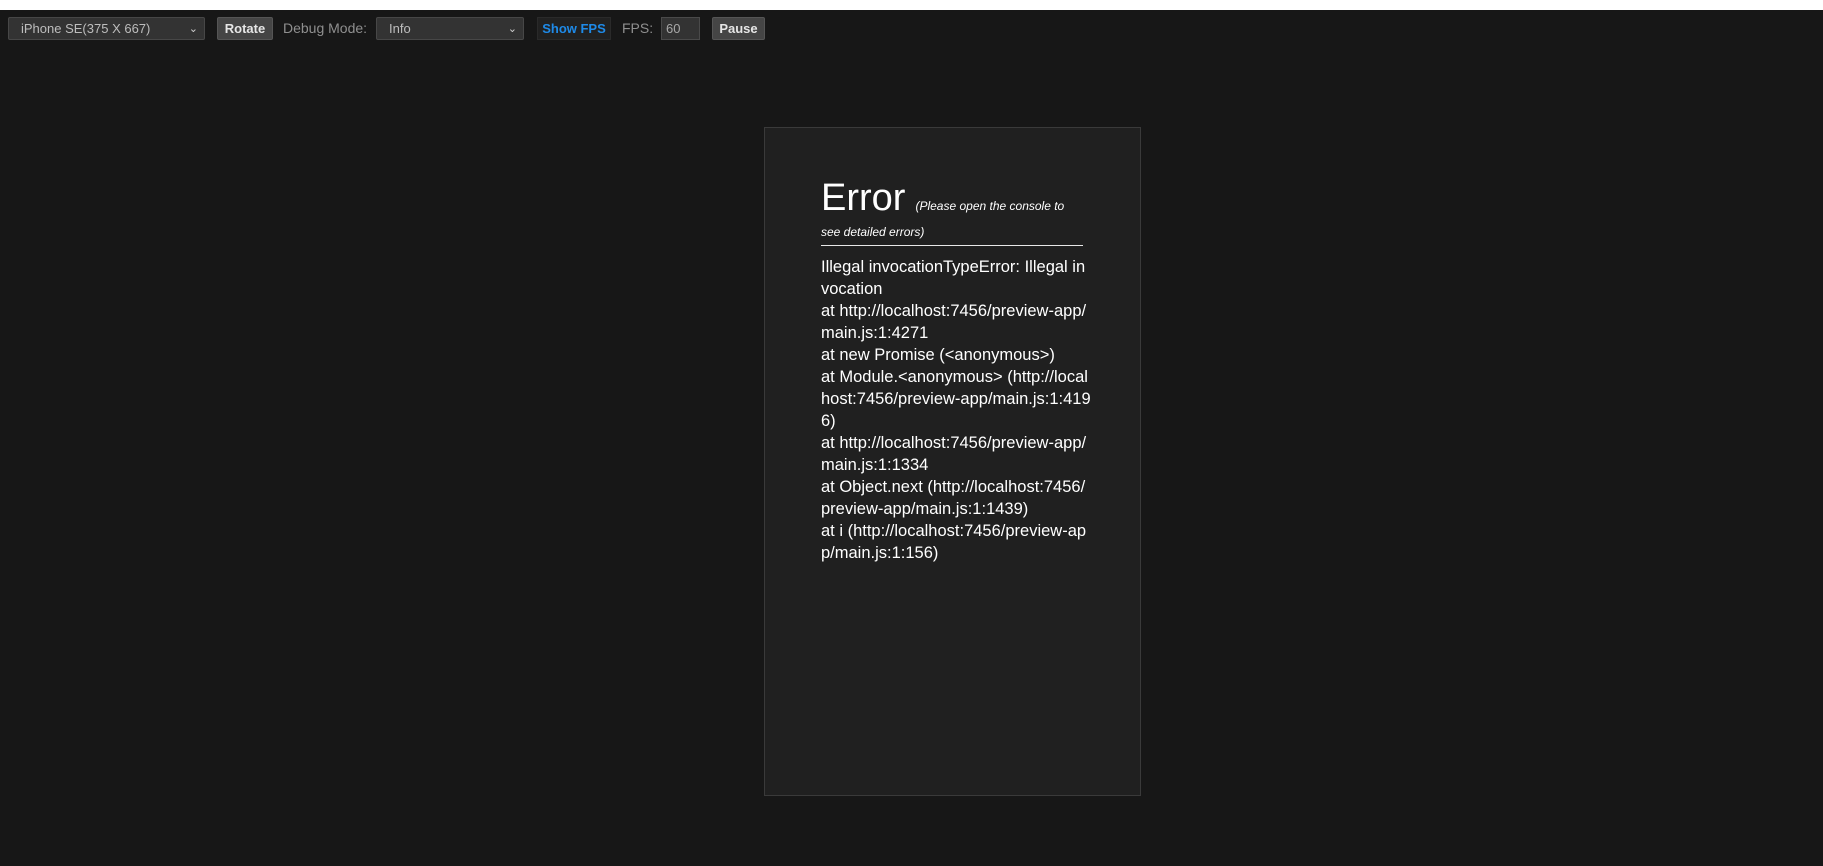 The width and height of the screenshot is (1823, 866). What do you see at coordinates (245, 28) in the screenshot?
I see `rotate-button: Rotate` at bounding box center [245, 28].